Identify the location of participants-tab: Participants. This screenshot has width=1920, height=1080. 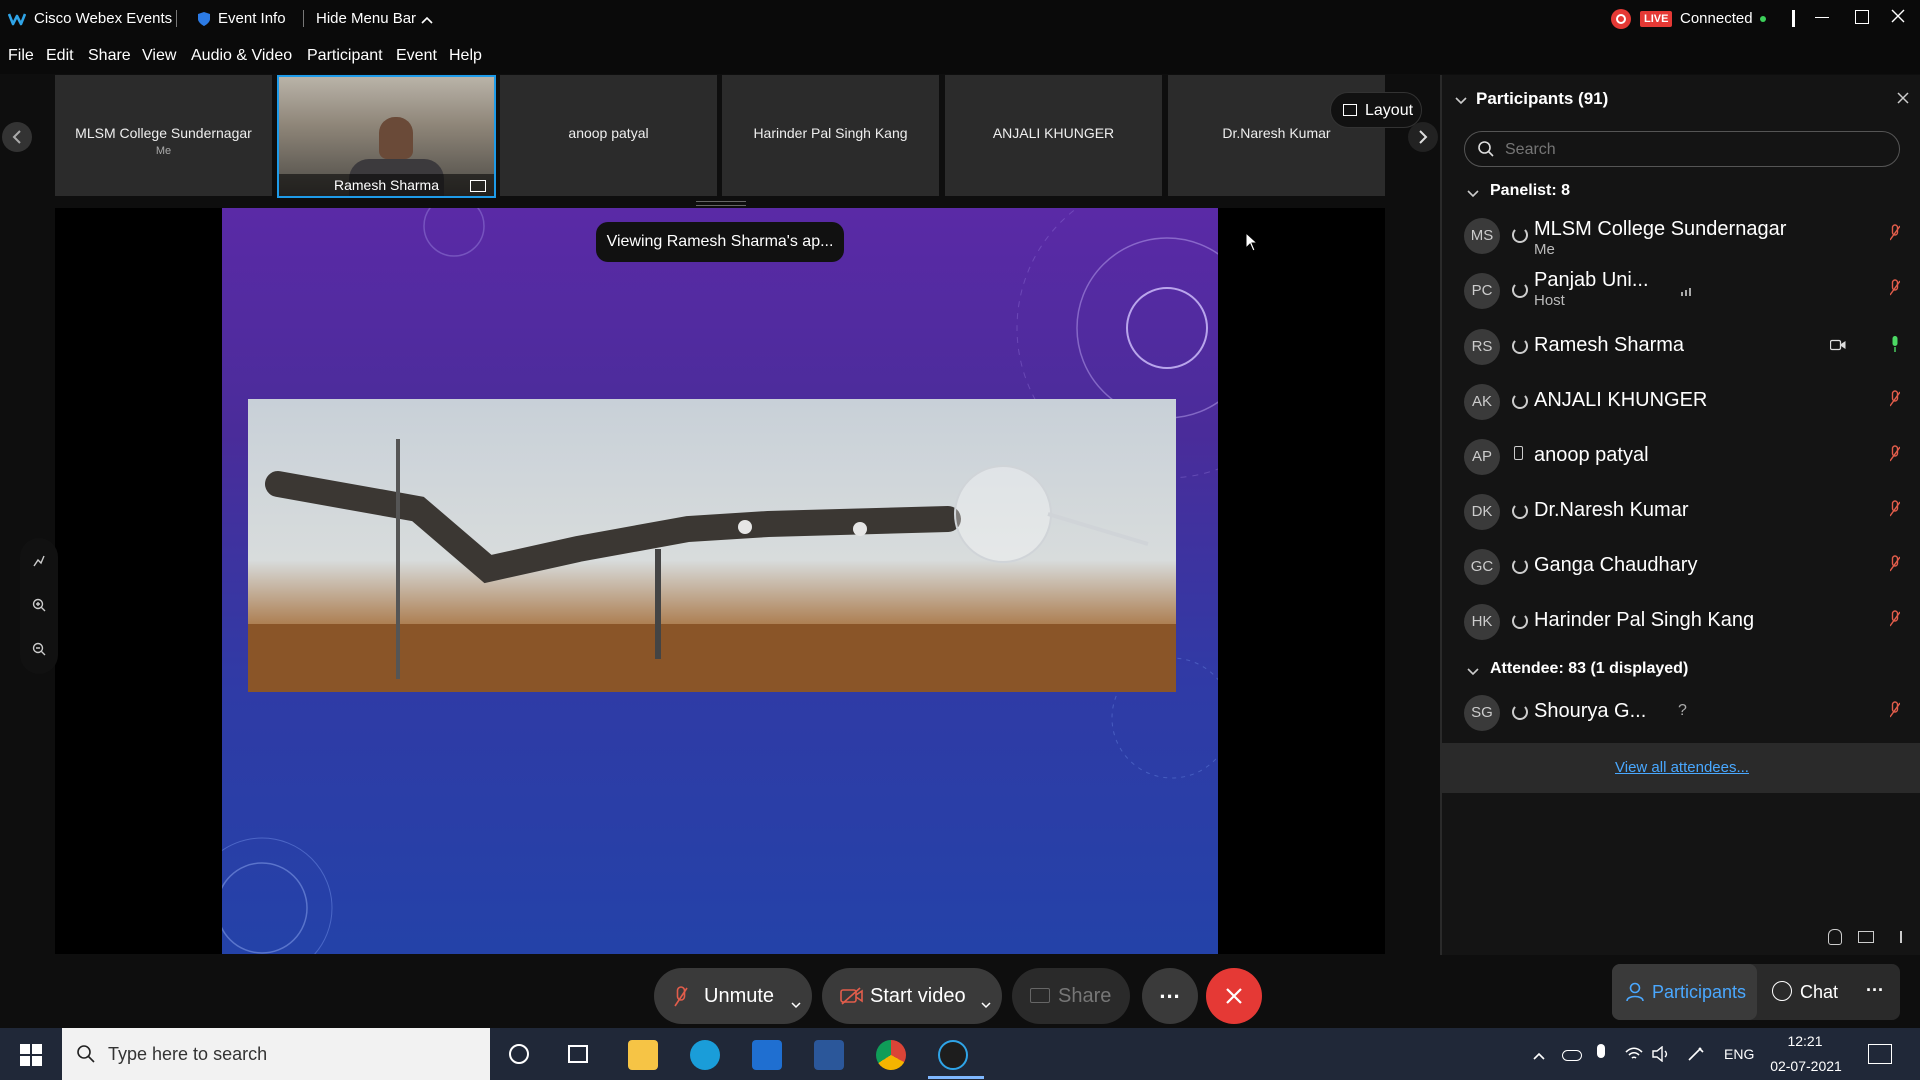
(1684, 992).